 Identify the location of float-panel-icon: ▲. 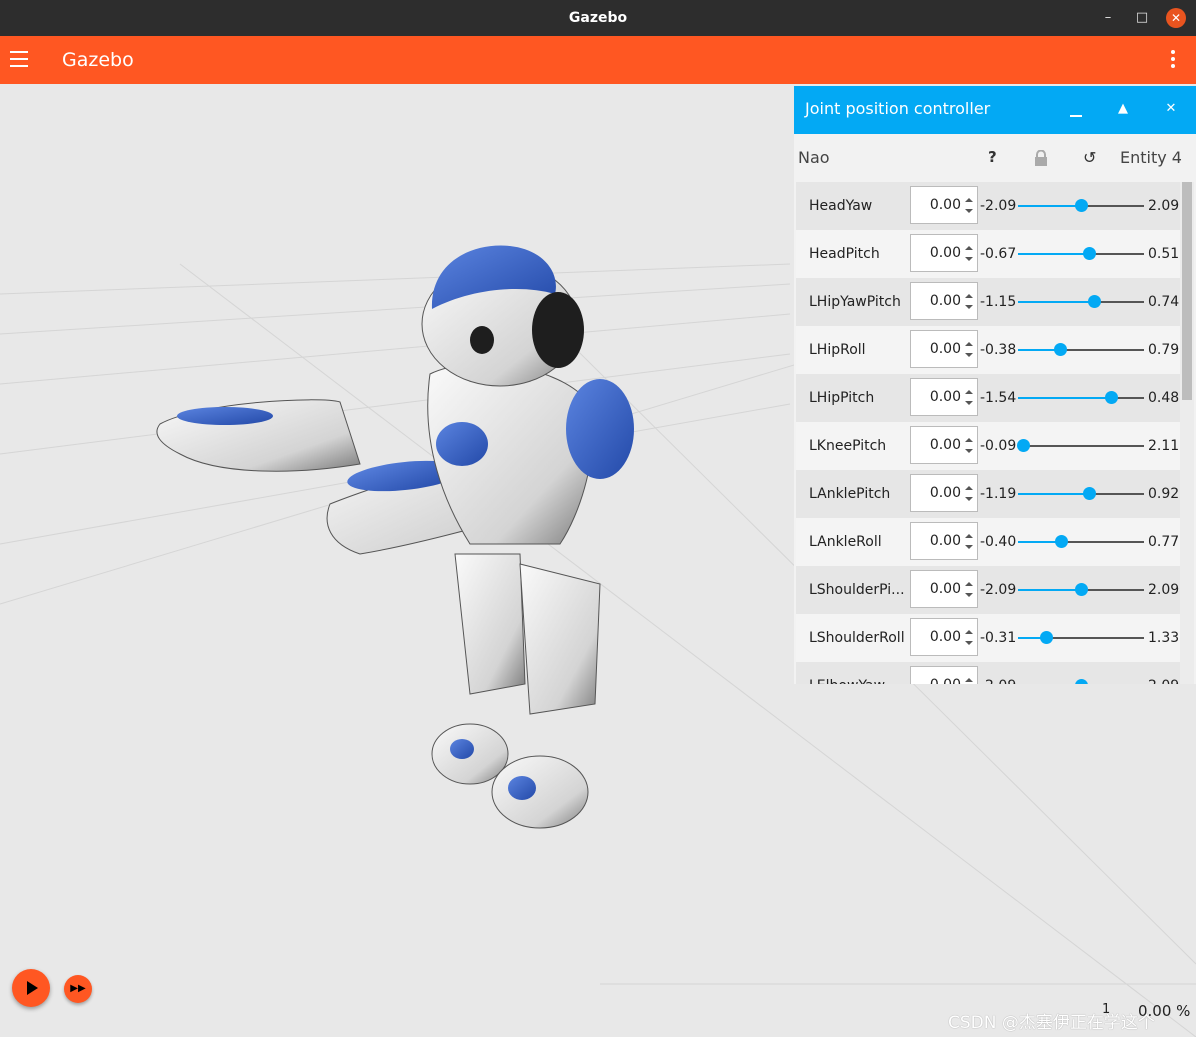
(1123, 109).